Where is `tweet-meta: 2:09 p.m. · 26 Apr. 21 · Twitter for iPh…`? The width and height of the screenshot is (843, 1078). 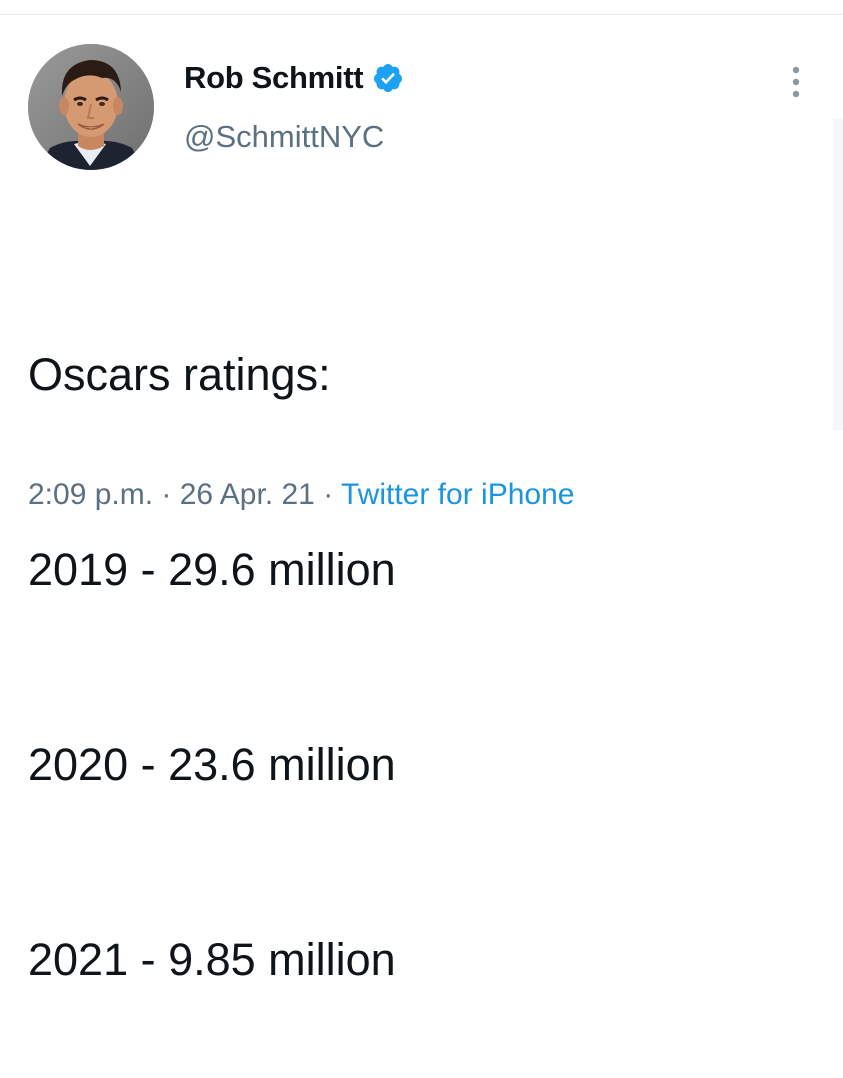
tweet-meta: 2:09 p.m. · 26 Apr. 21 · Twitter for iPh… is located at coordinates (301, 495).